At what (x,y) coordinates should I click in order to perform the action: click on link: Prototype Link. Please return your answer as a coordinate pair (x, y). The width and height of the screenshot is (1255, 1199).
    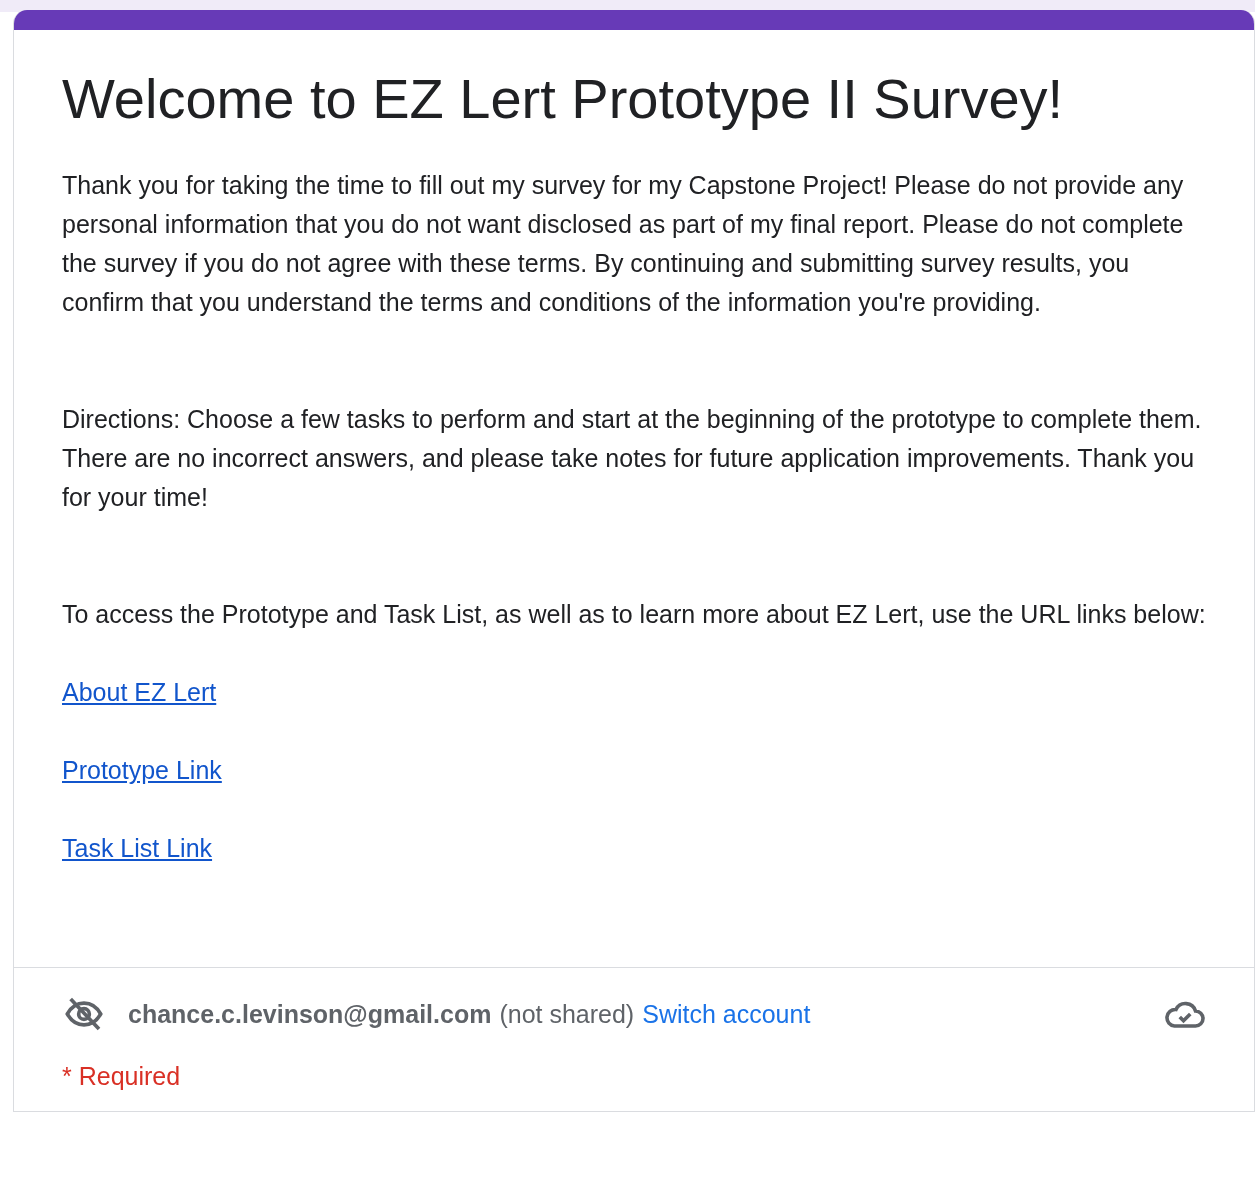
    Looking at the image, I should click on (142, 770).